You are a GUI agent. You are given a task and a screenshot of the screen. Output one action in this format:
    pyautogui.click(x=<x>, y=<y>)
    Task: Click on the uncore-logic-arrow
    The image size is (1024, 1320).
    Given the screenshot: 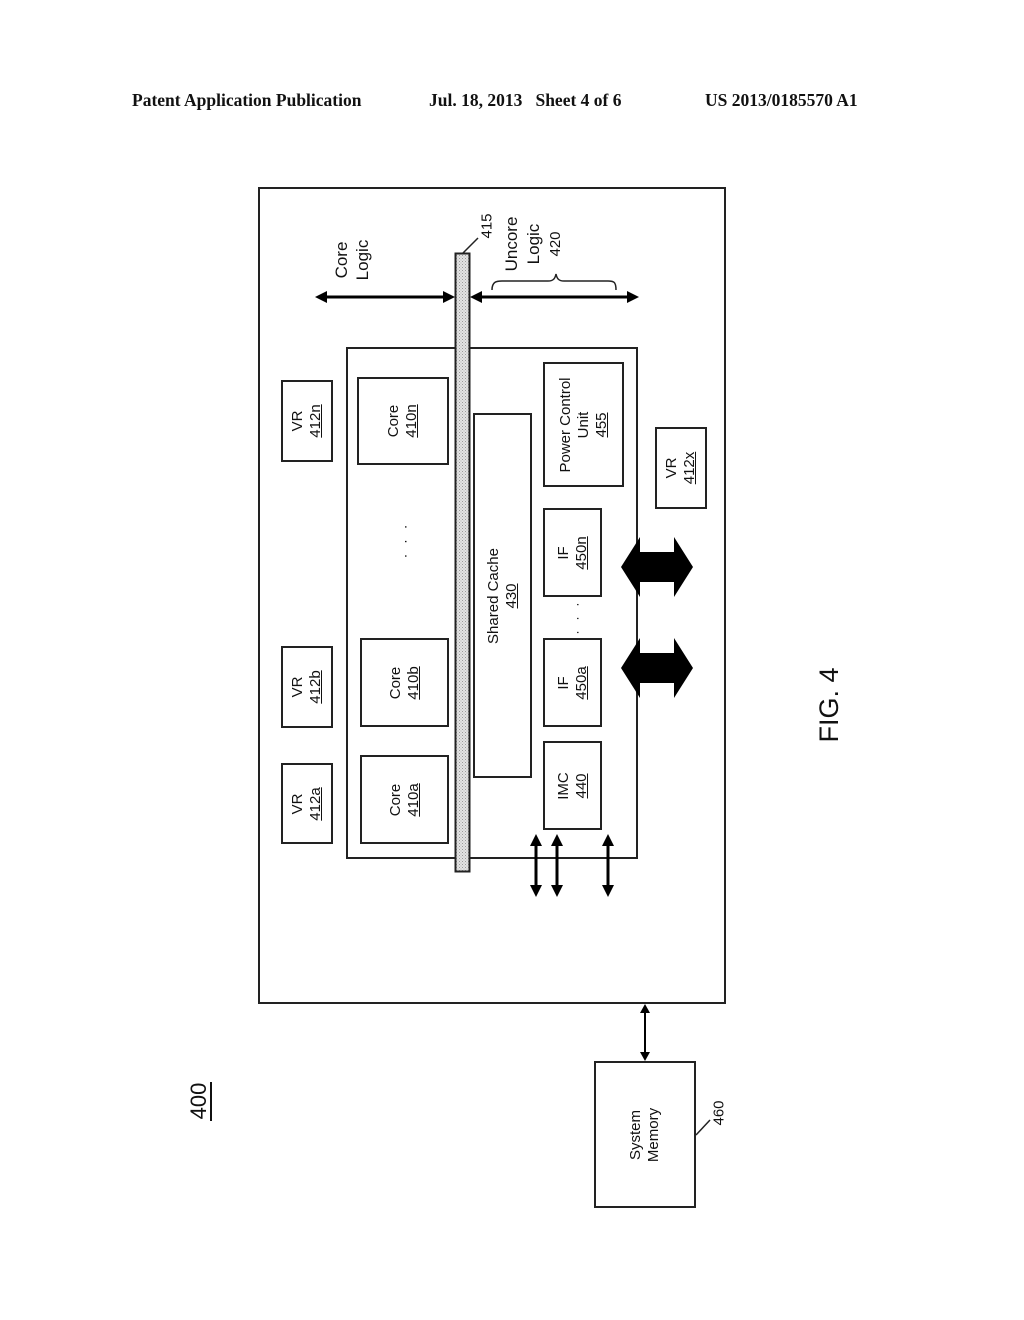 What is the action you would take?
    pyautogui.click(x=554, y=297)
    